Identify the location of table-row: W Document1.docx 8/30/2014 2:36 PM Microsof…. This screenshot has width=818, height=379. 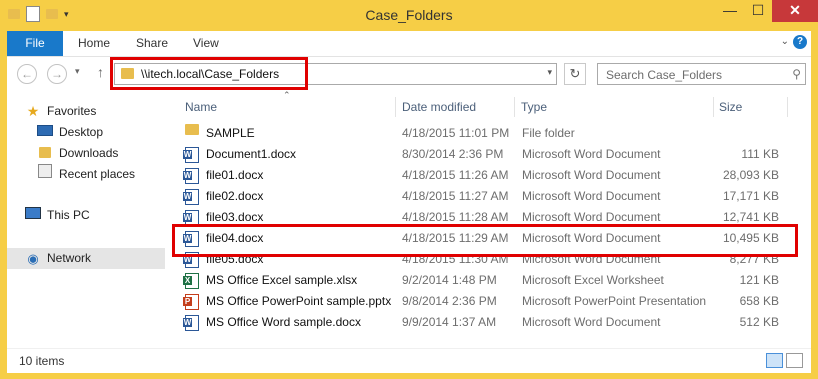
(491, 154).